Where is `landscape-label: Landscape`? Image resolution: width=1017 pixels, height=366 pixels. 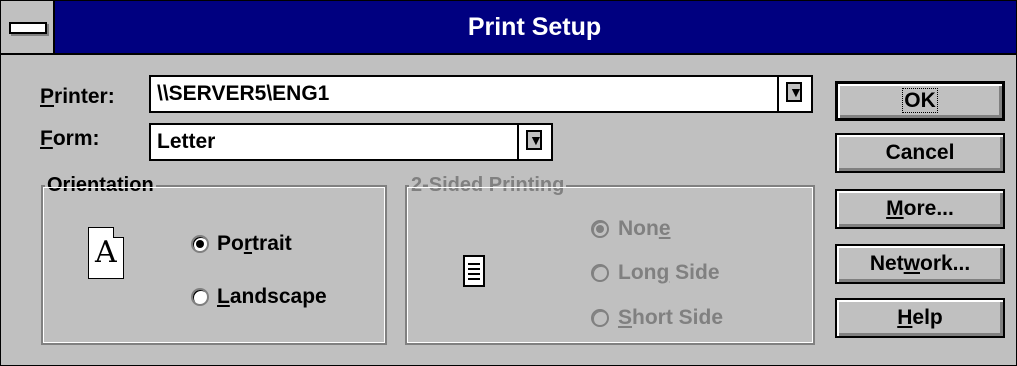 landscape-label: Landscape is located at coordinates (272, 297).